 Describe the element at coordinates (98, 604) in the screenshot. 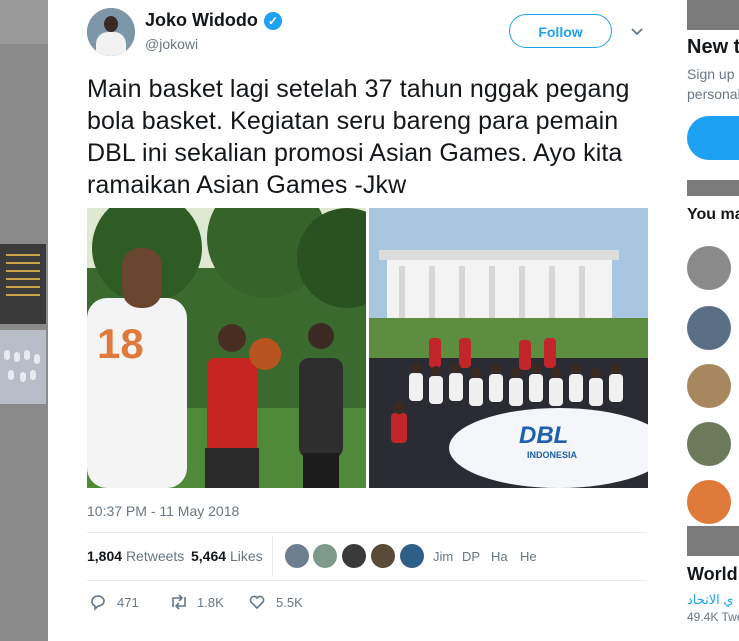

I see `reply-icon` at that location.